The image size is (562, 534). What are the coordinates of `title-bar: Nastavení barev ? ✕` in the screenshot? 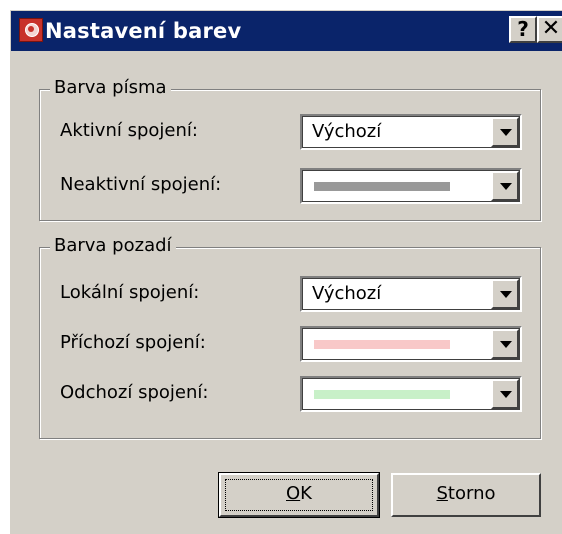 It's located at (286, 31).